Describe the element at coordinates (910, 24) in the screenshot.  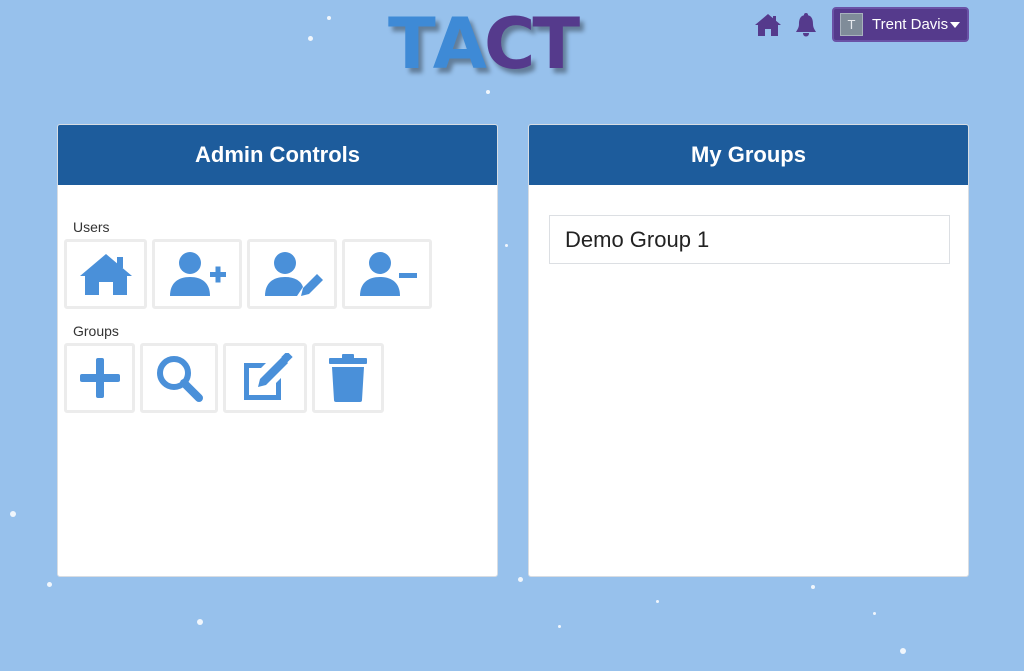
I see `user-name: Trent Davis` at that location.